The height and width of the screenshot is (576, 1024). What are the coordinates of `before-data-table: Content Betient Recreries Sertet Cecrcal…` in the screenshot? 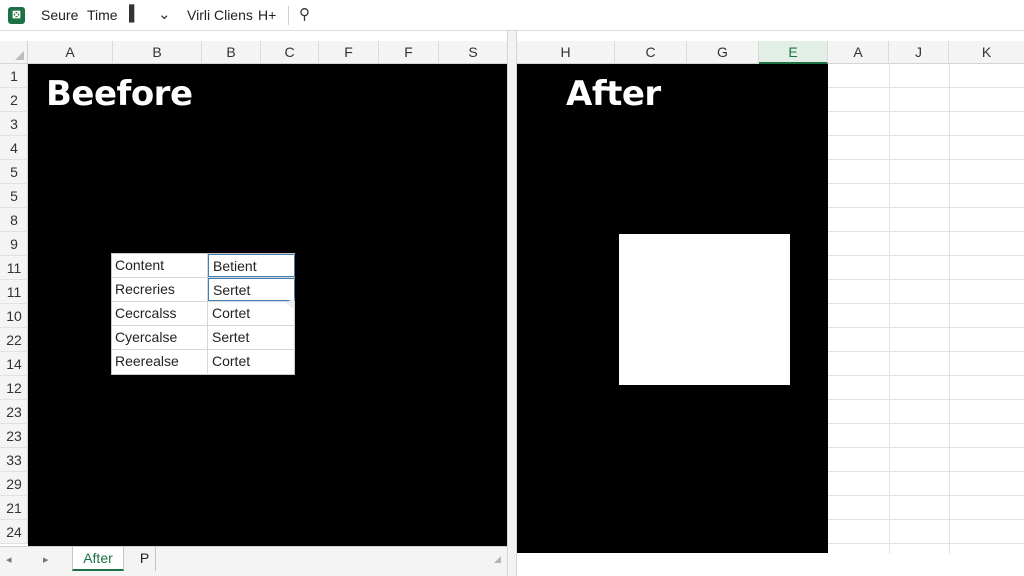 It's located at (203, 314).